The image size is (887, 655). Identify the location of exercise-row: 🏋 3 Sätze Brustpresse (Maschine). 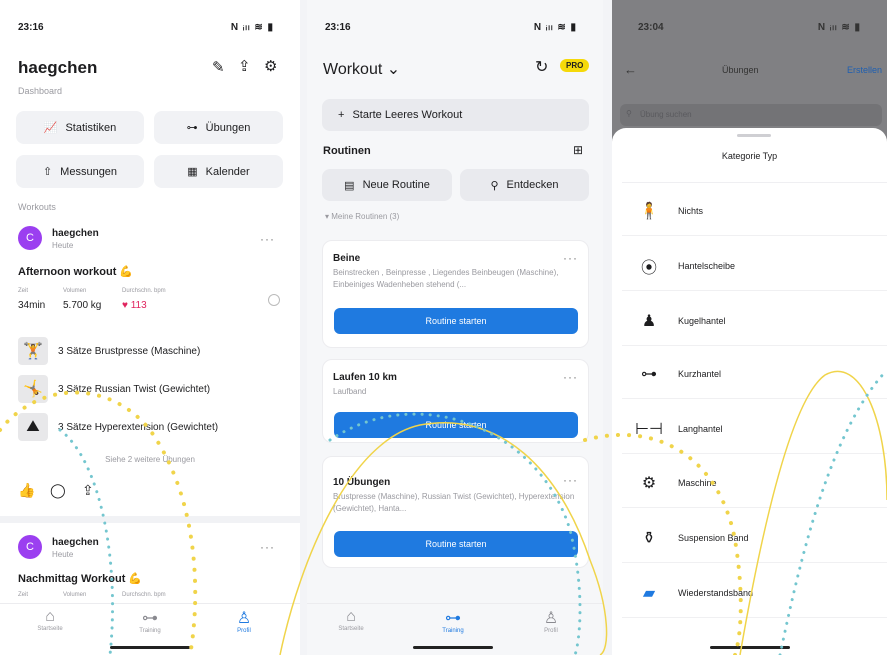
(109, 351).